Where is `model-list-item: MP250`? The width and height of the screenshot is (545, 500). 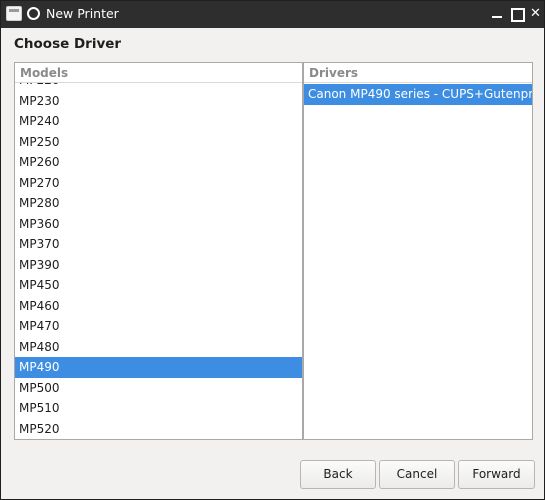 model-list-item: MP250 is located at coordinates (158, 142).